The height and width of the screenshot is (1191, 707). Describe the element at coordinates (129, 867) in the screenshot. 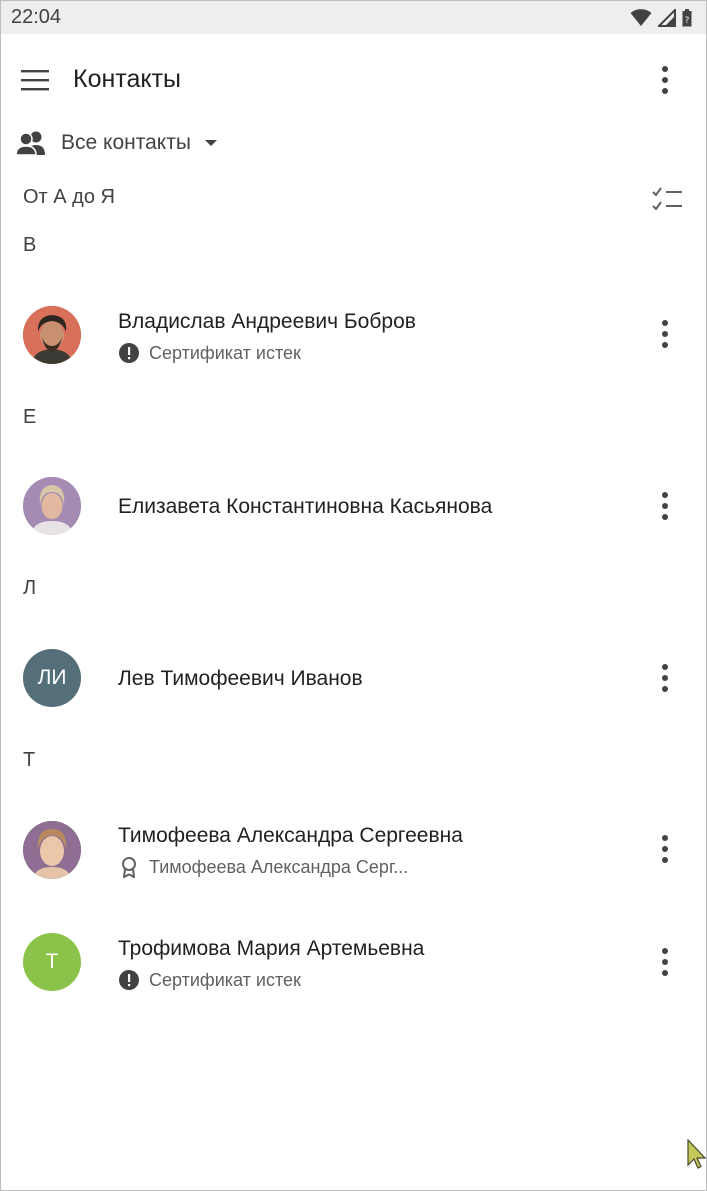

I see `certificate-icon` at that location.